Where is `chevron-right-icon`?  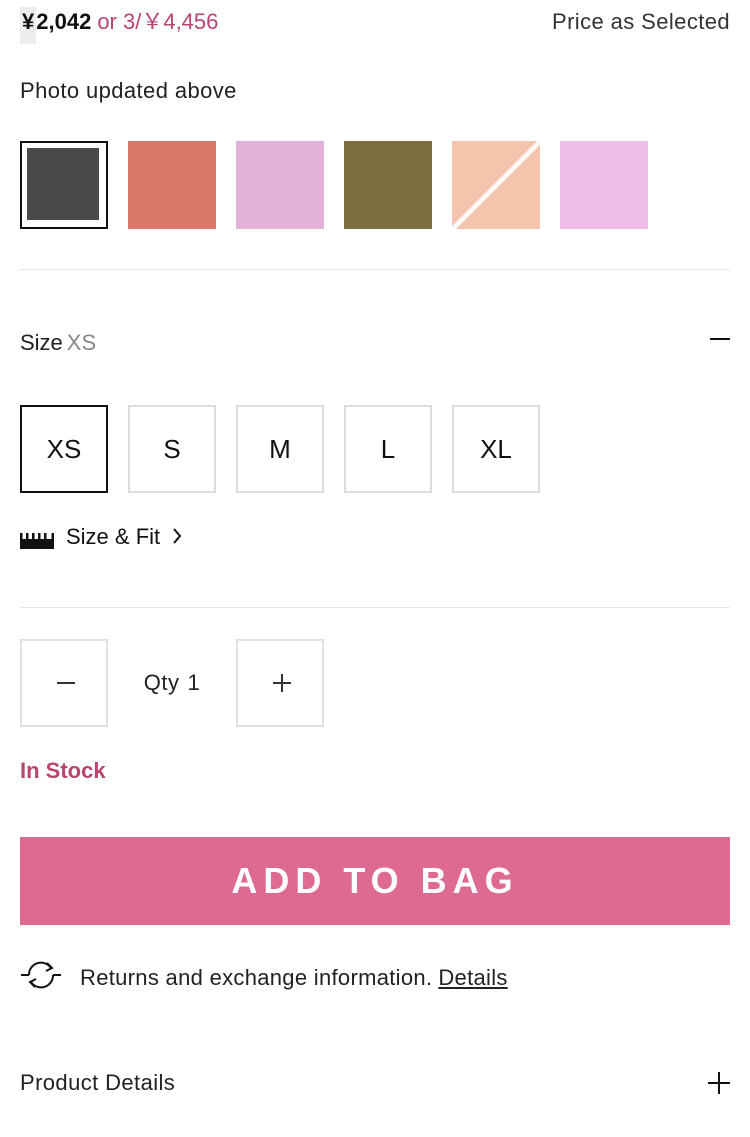 chevron-right-icon is located at coordinates (177, 537).